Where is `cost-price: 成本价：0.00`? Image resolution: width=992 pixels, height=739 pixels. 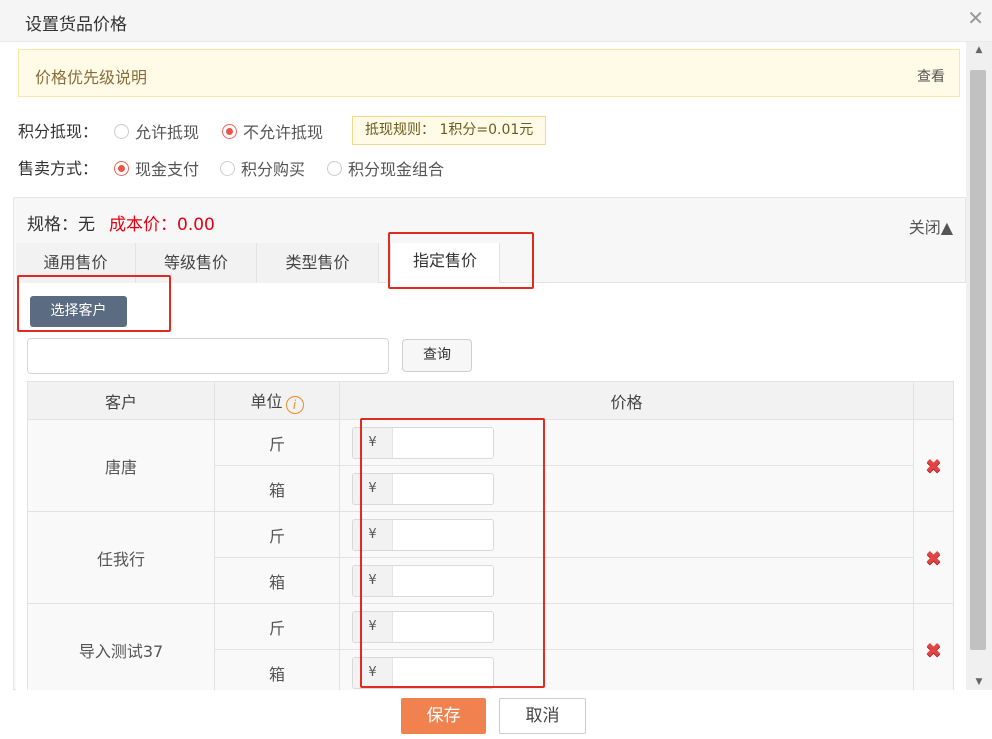
cost-price: 成本价：0.00 is located at coordinates (162, 225).